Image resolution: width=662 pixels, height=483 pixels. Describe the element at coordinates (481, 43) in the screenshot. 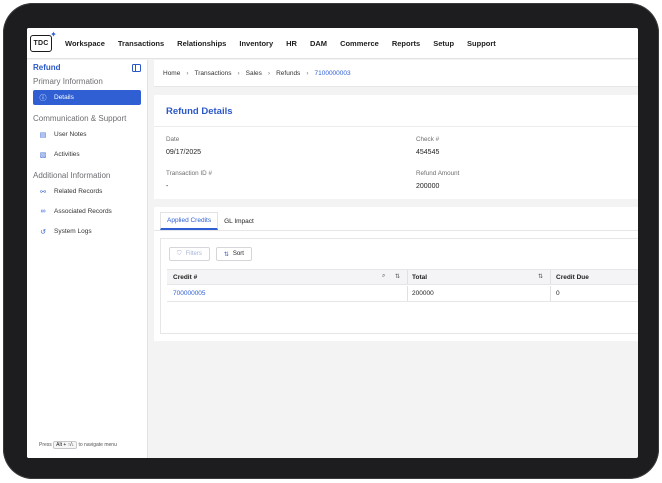

I see `nav-item-support: Support` at that location.